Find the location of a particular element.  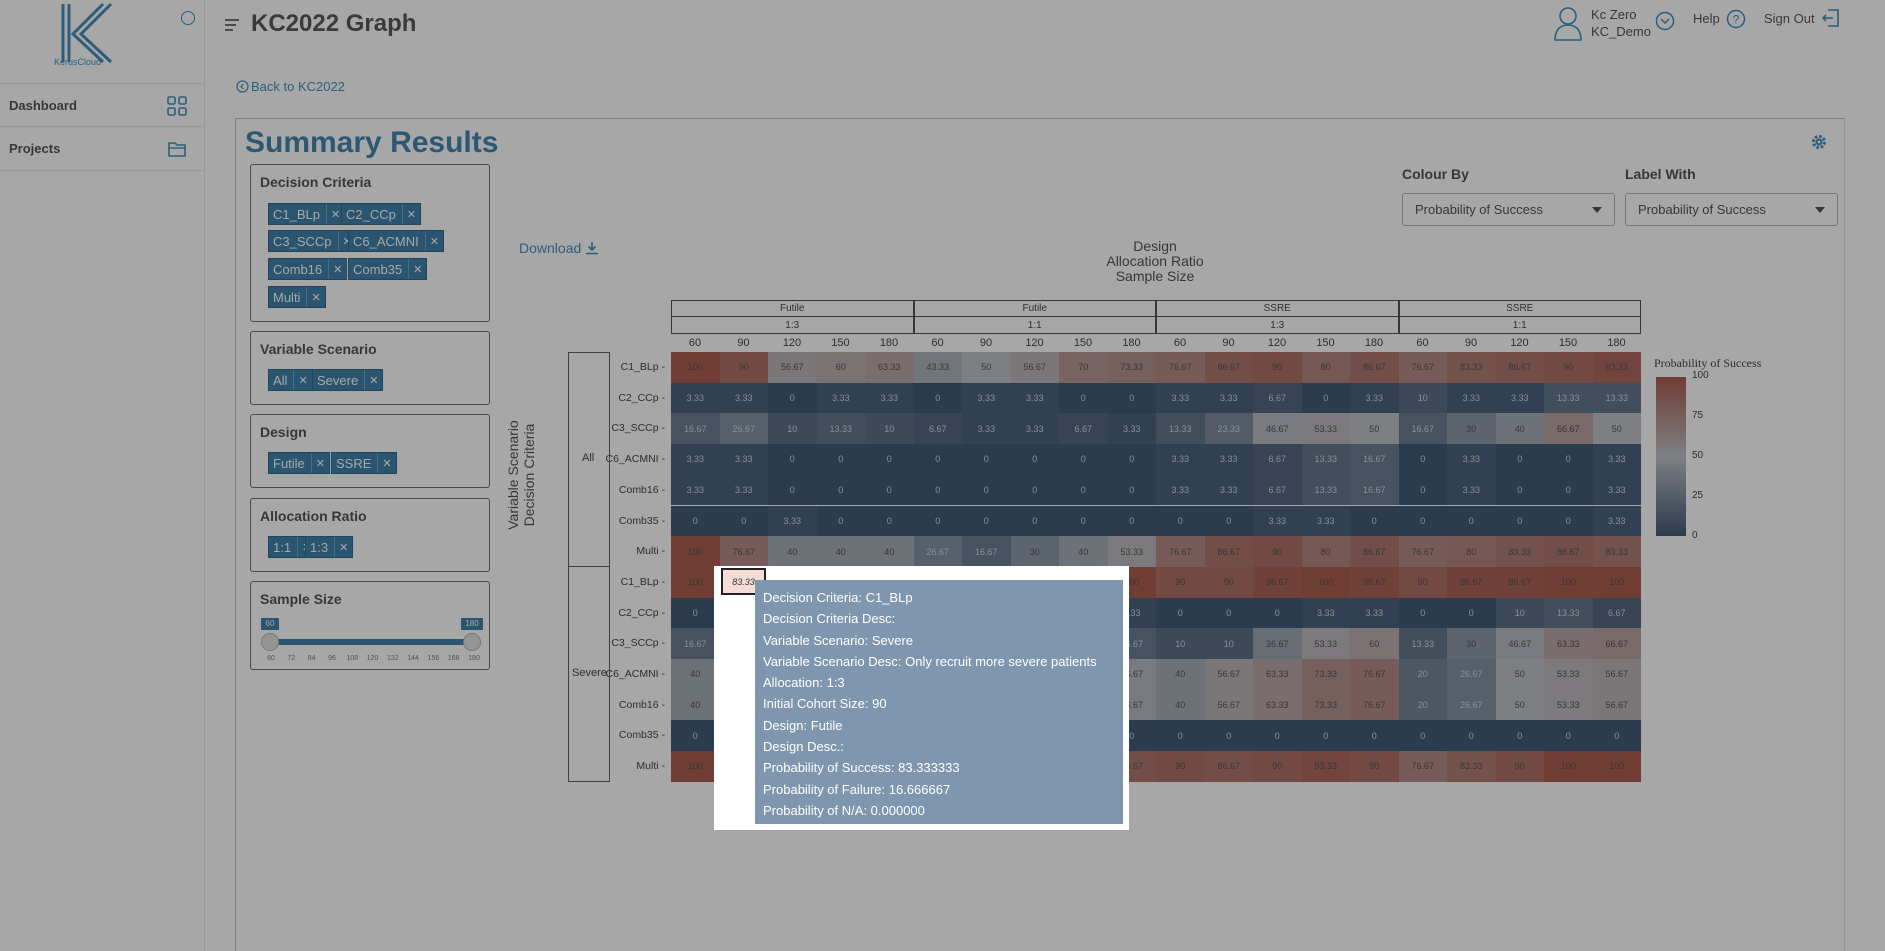

tooltip-line: Design: Futile is located at coordinates (803, 725).